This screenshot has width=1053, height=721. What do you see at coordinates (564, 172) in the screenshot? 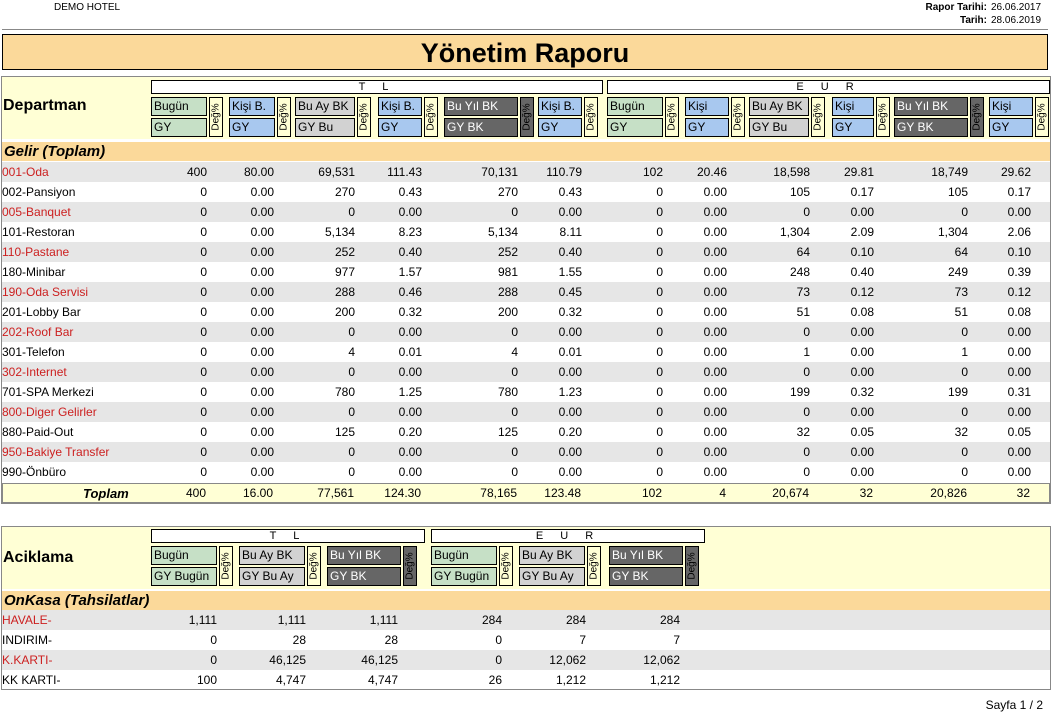
I see `cell-value: 110.79` at bounding box center [564, 172].